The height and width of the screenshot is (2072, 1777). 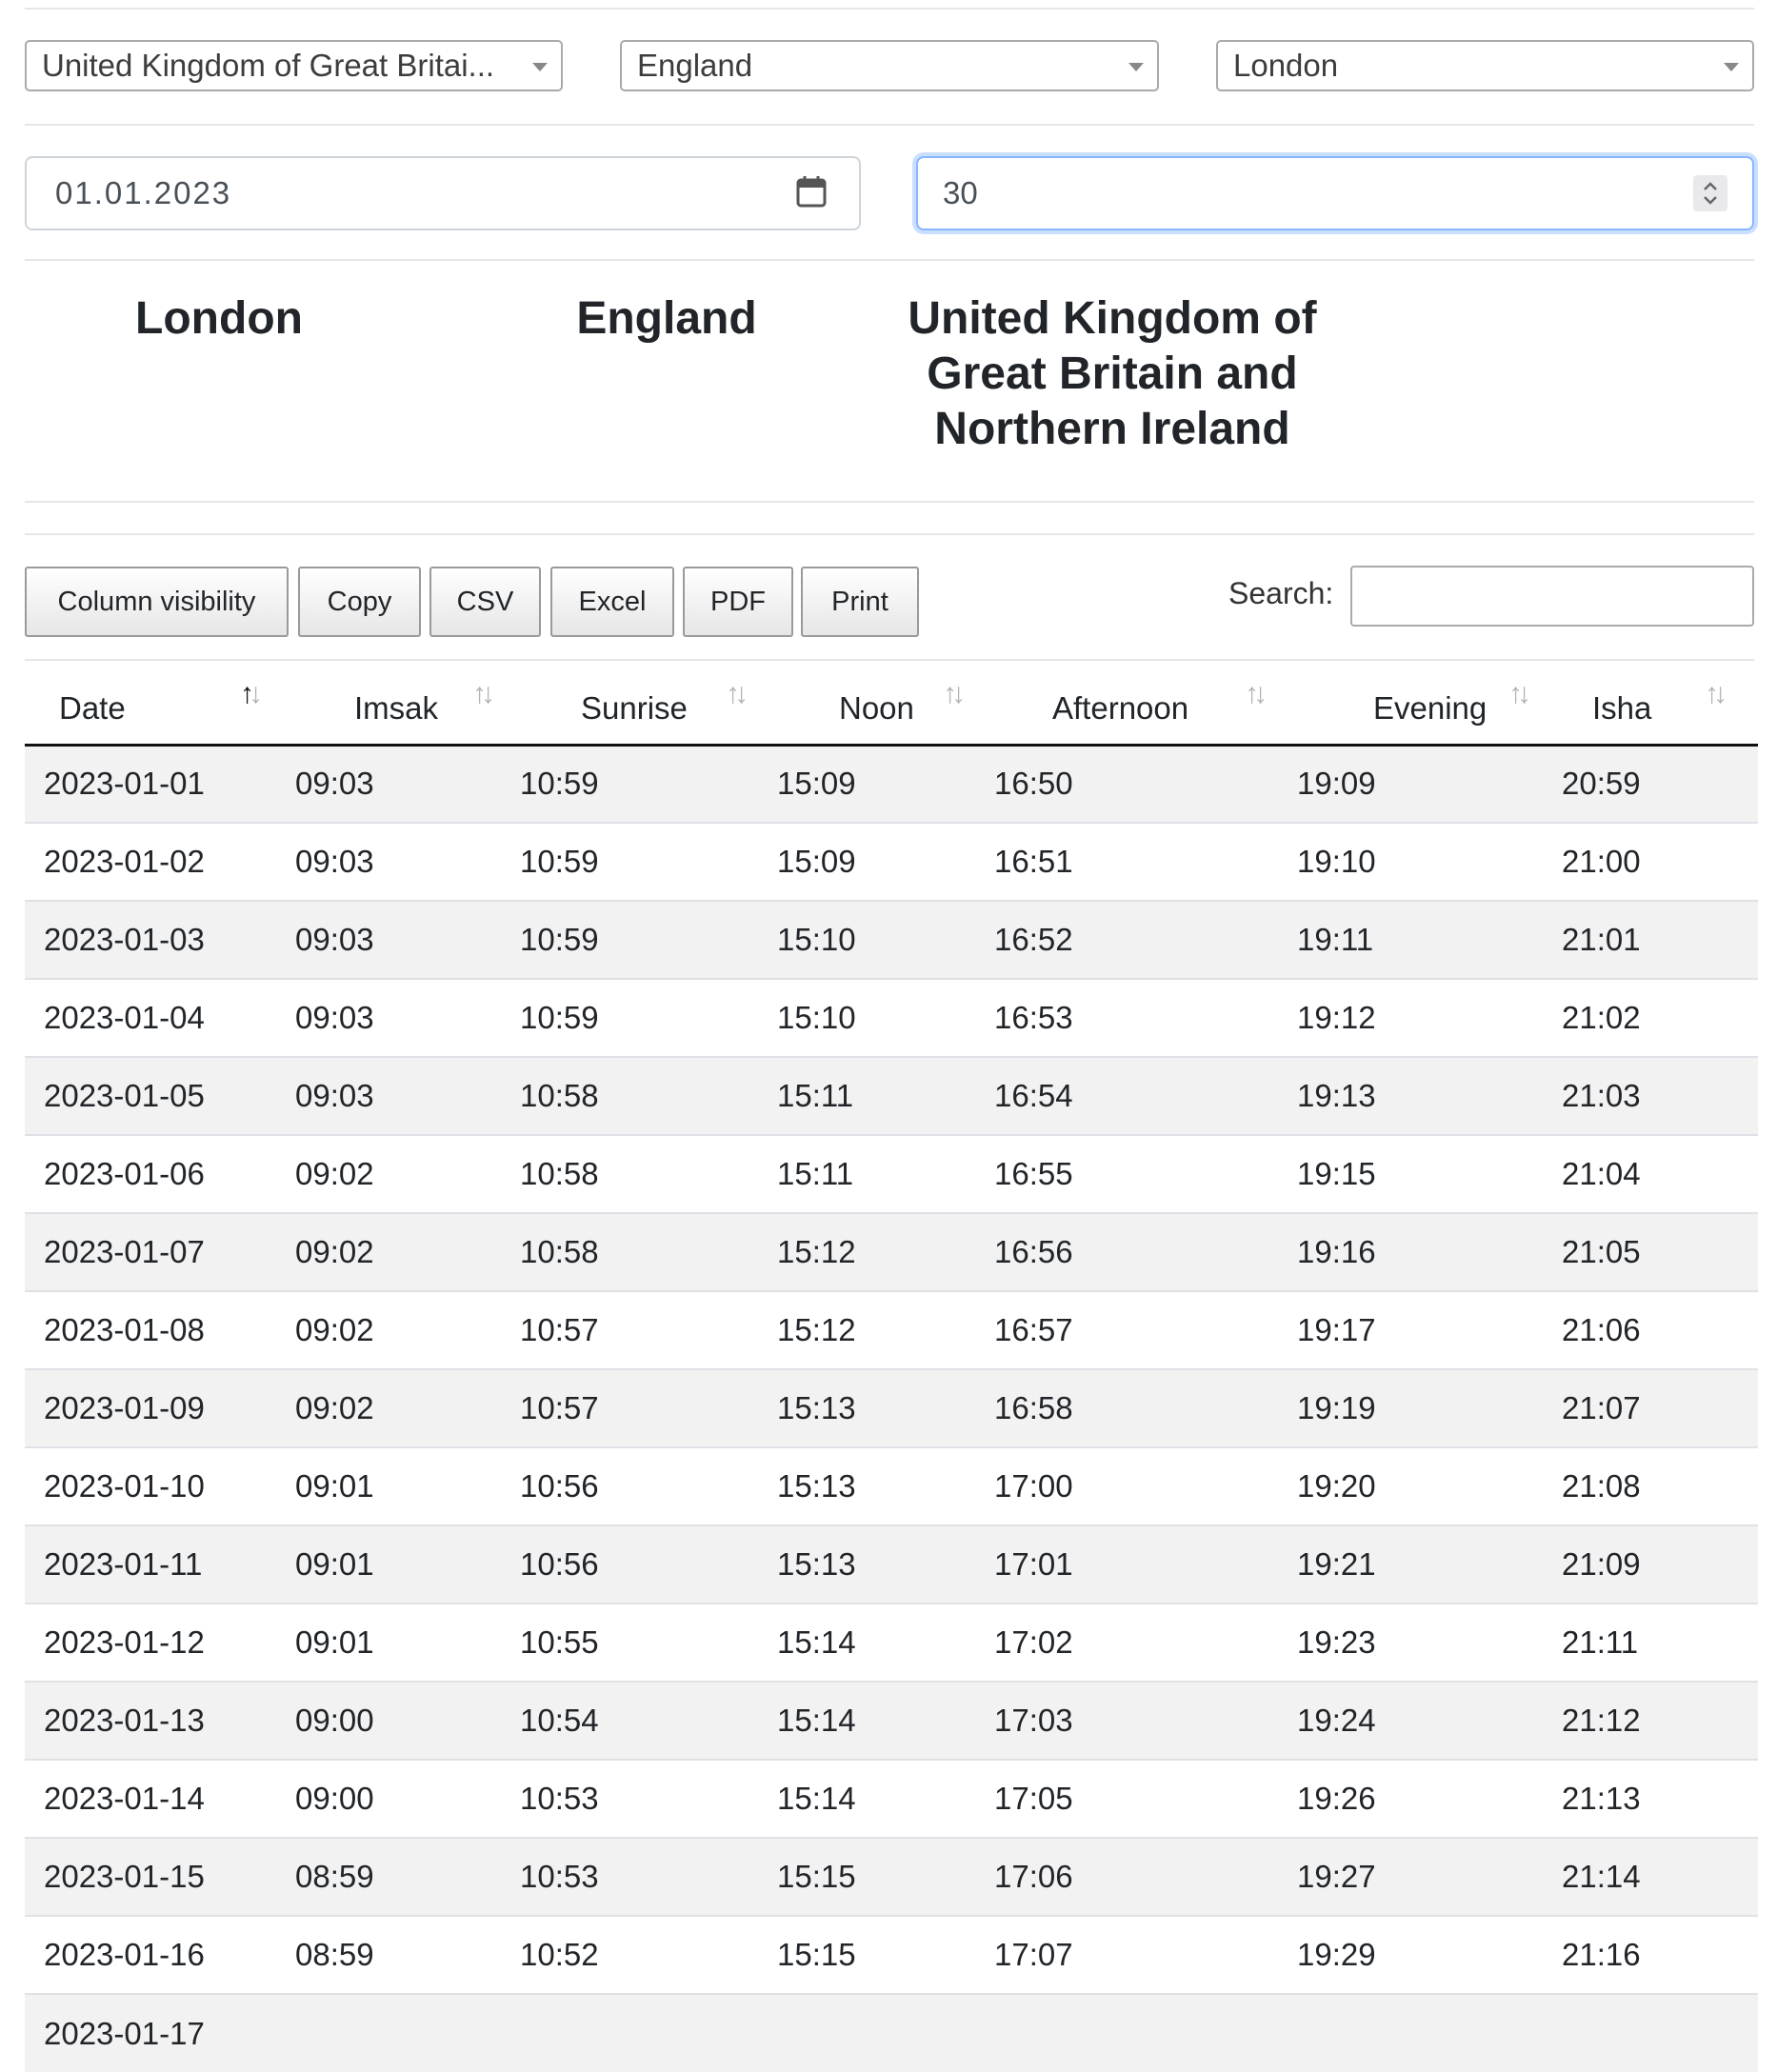 I want to click on cell-afternoon: 16:57, so click(x=1145, y=1329).